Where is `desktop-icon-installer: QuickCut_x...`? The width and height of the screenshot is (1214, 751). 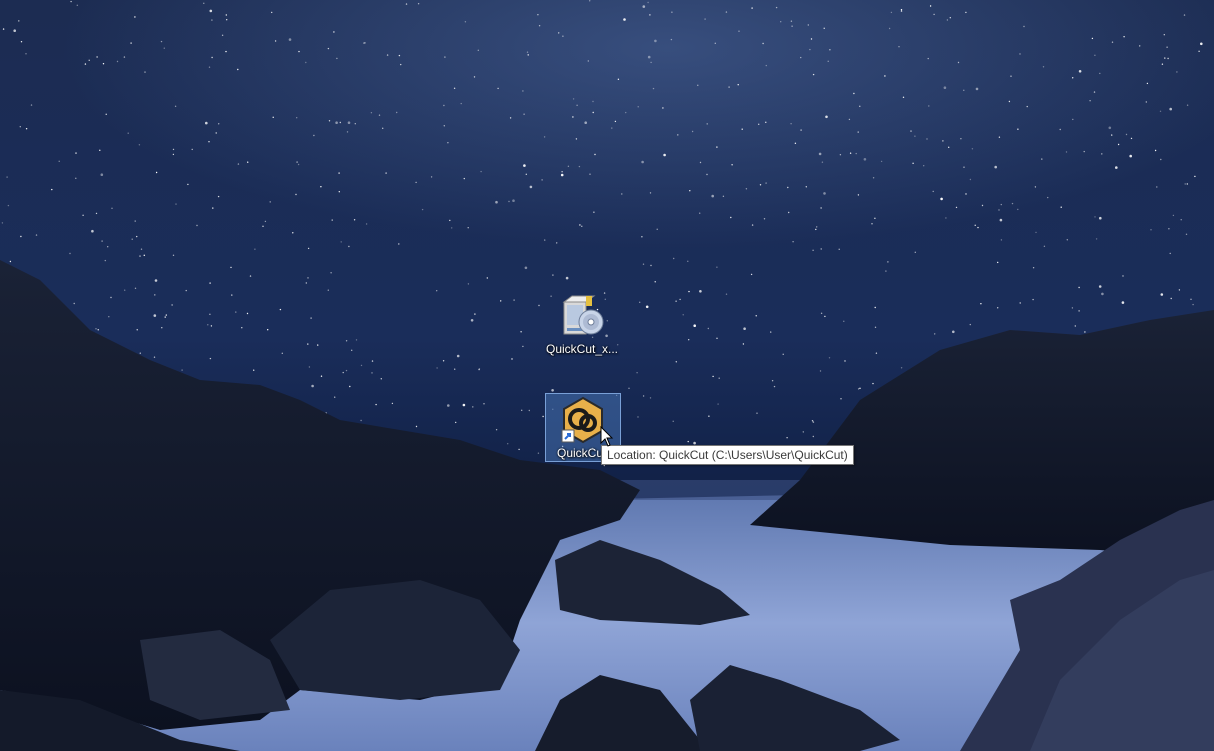 desktop-icon-installer: QuickCut_x... is located at coordinates (582, 323).